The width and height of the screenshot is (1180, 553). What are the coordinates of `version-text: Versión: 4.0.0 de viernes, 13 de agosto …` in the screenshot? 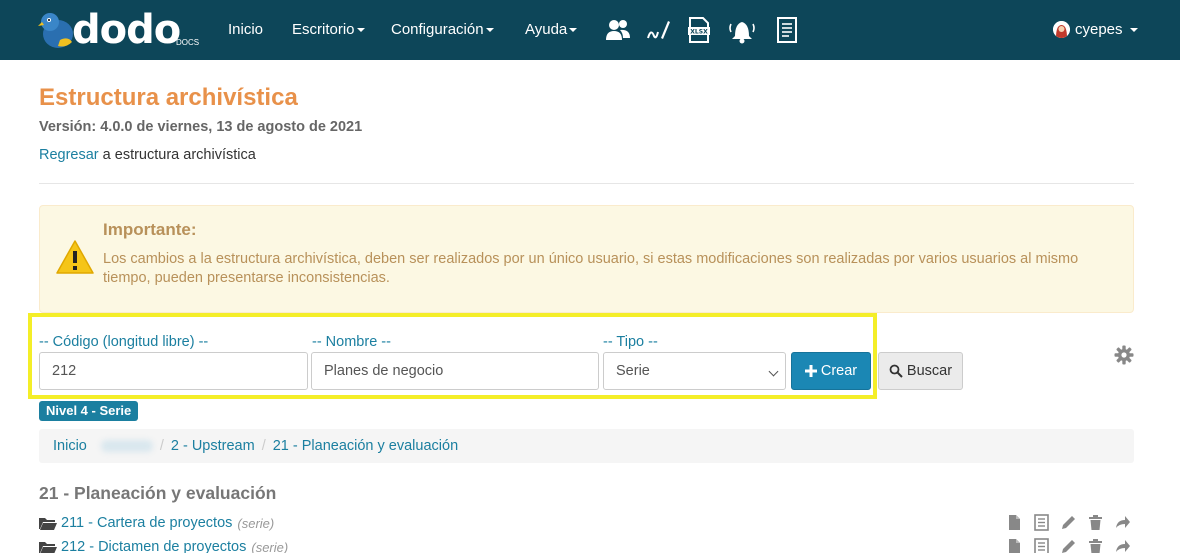 It's located at (201, 127).